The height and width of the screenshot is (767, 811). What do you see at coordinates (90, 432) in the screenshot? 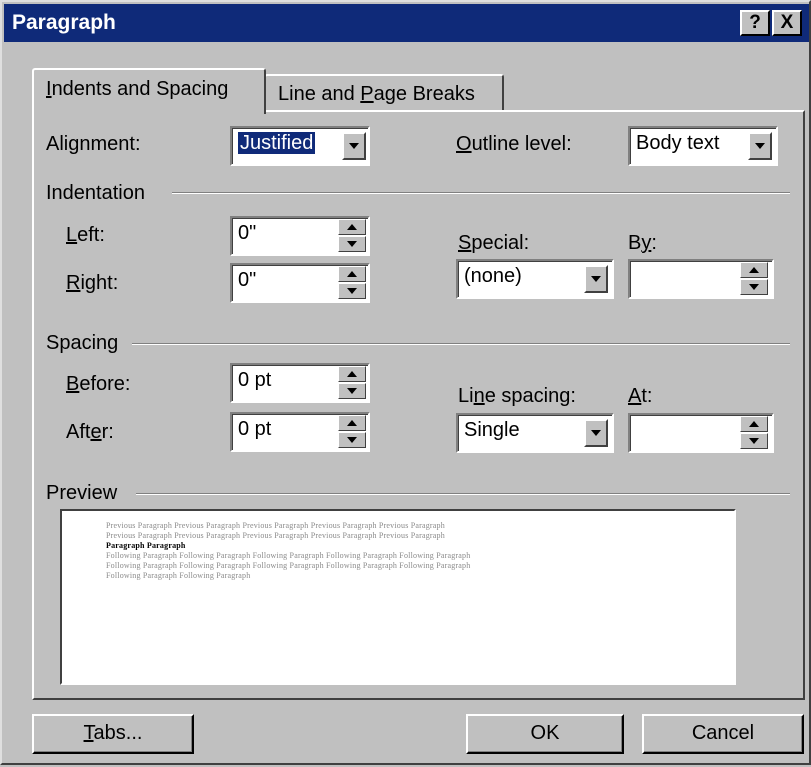
I see `spacing-after-label: After:` at bounding box center [90, 432].